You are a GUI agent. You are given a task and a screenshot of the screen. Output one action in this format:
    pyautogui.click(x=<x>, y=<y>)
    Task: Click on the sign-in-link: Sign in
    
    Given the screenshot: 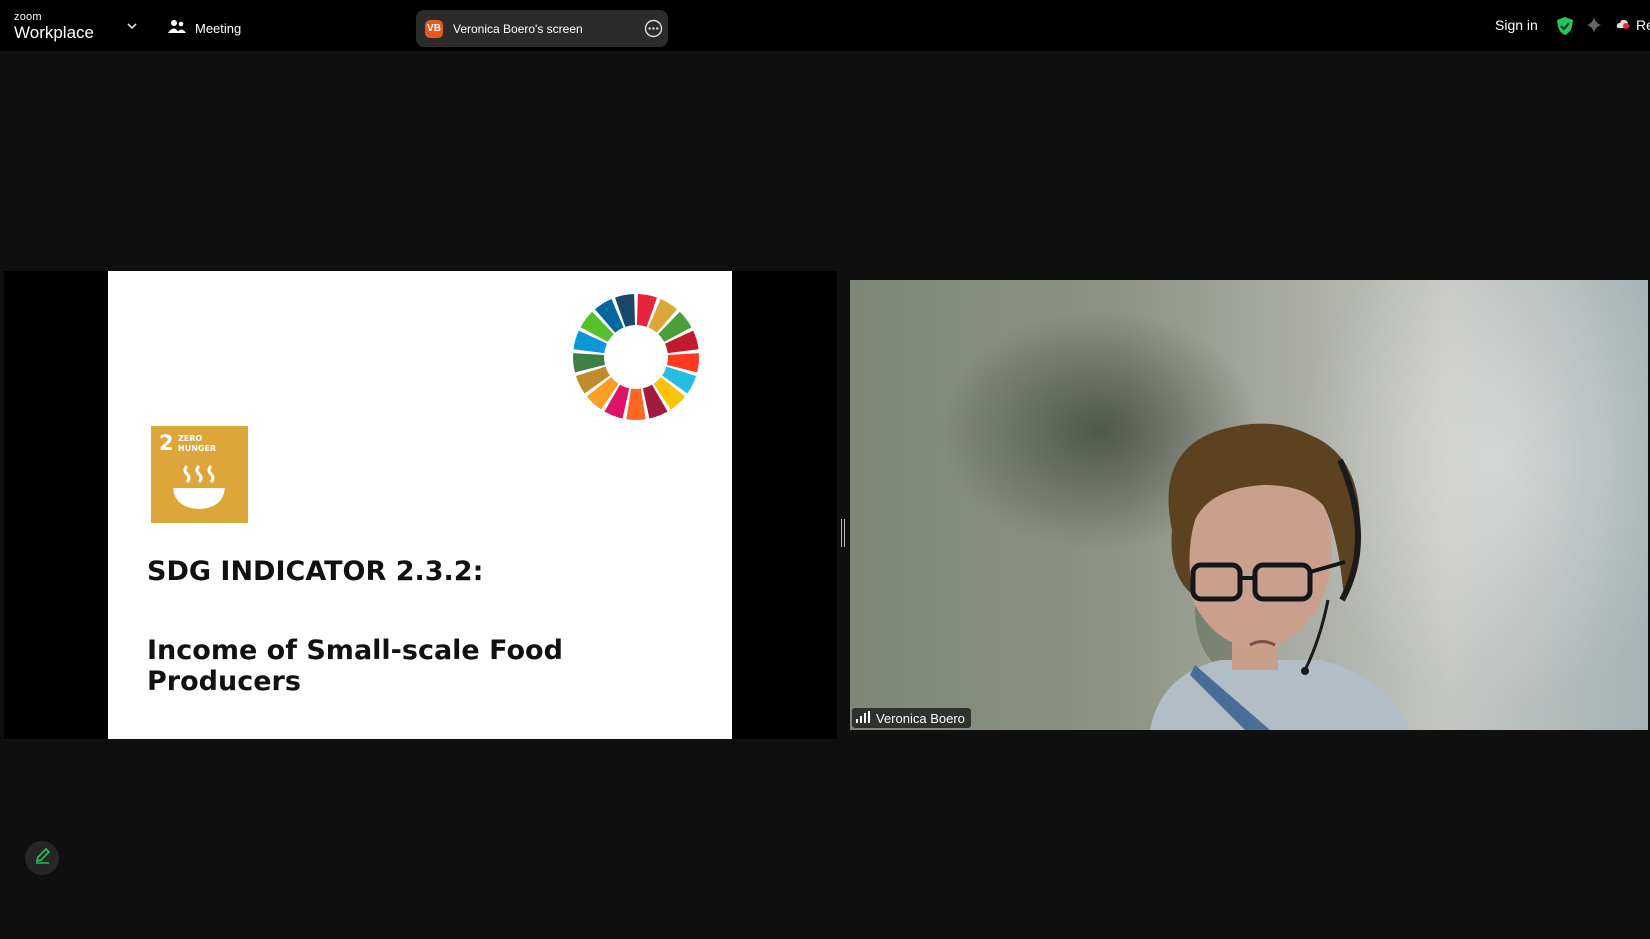 What is the action you would take?
    pyautogui.click(x=1516, y=25)
    